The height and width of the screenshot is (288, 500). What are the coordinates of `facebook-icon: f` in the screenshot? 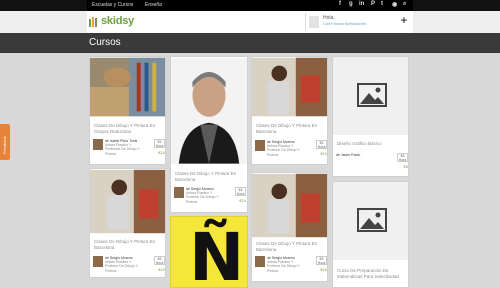 It's located at (340, 4).